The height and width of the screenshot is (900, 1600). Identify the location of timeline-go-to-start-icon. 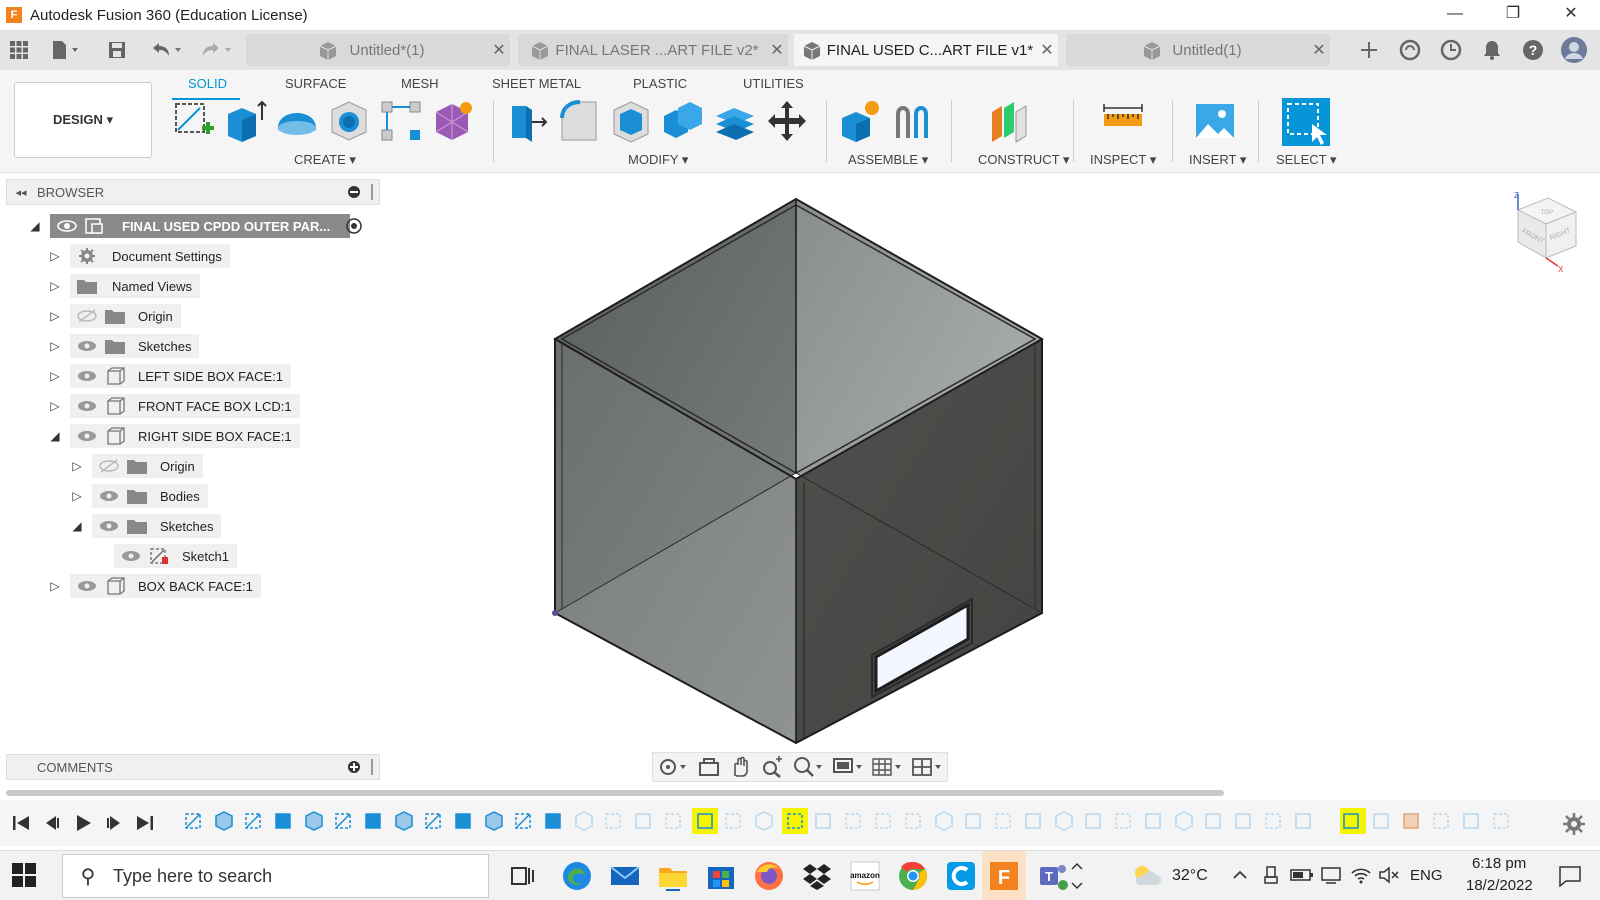
(21, 823).